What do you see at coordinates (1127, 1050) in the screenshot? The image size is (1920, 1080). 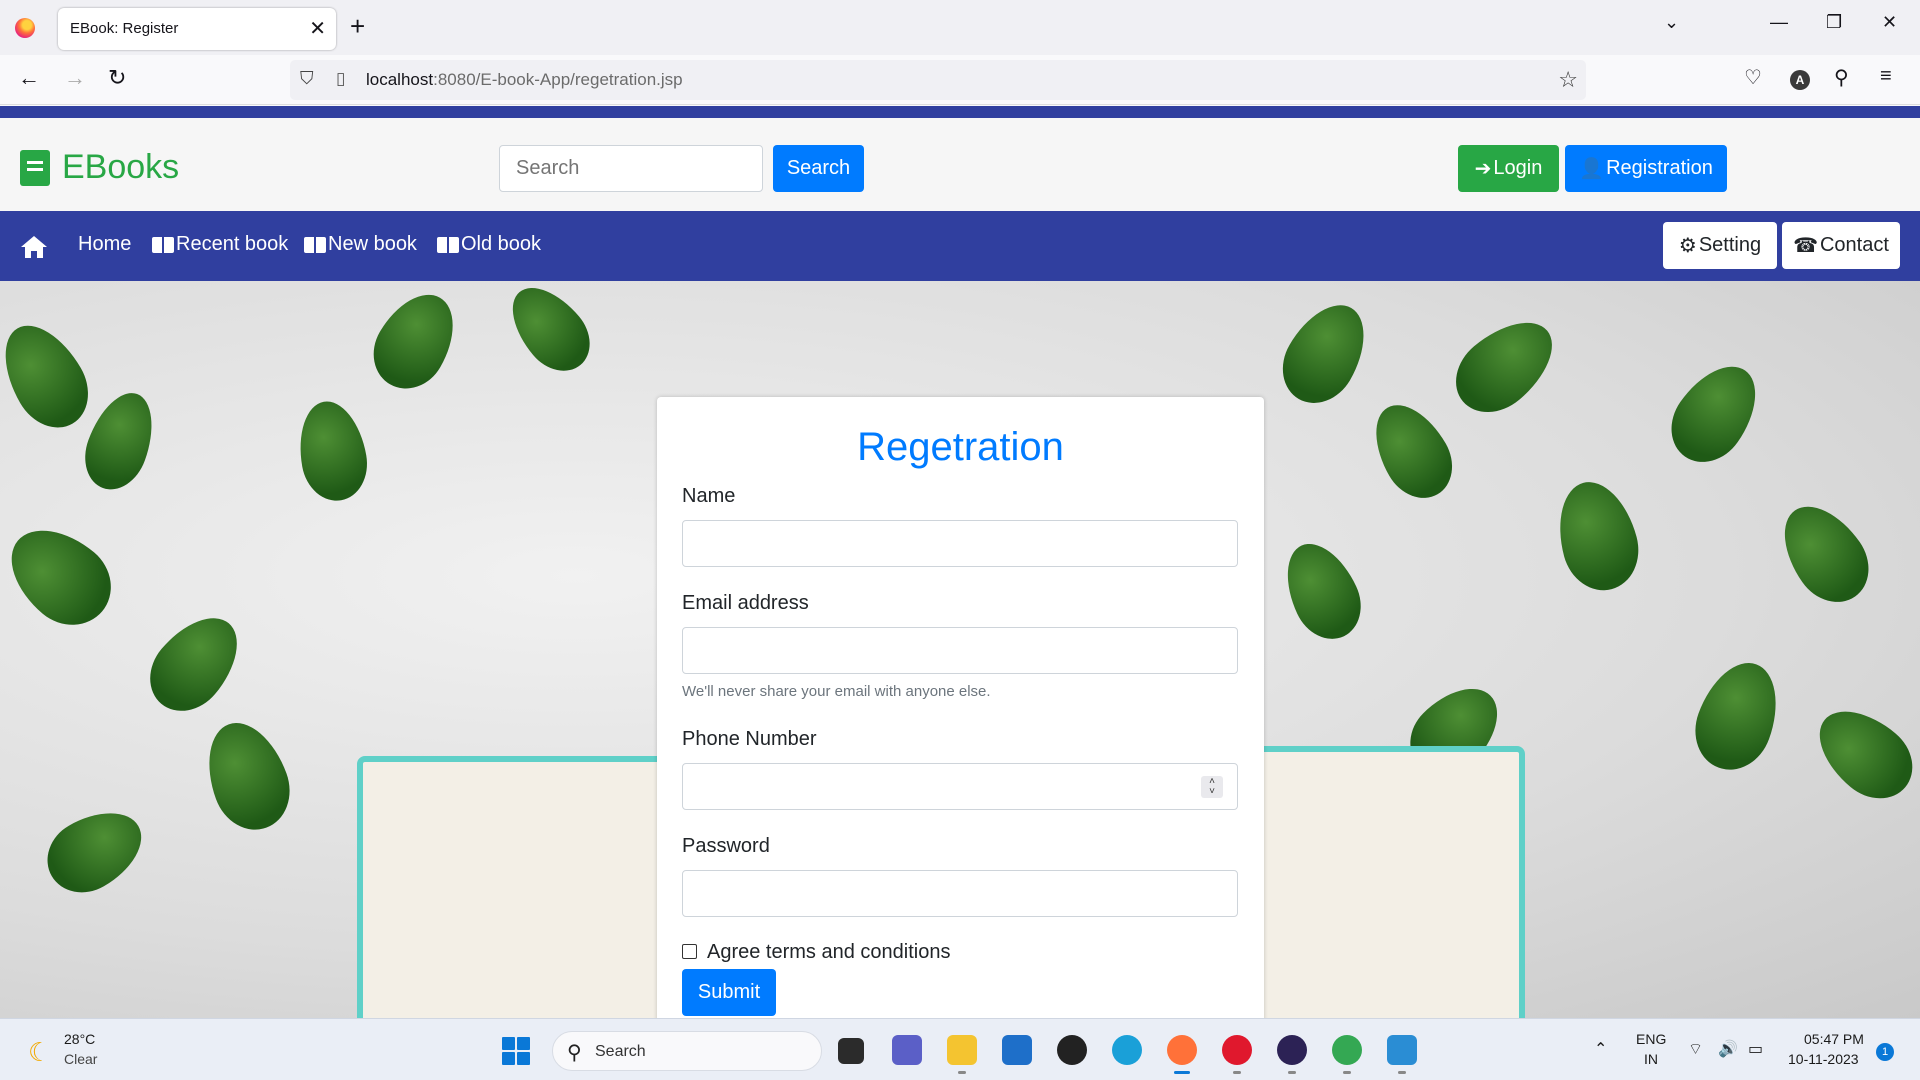 I see `edge-icon` at bounding box center [1127, 1050].